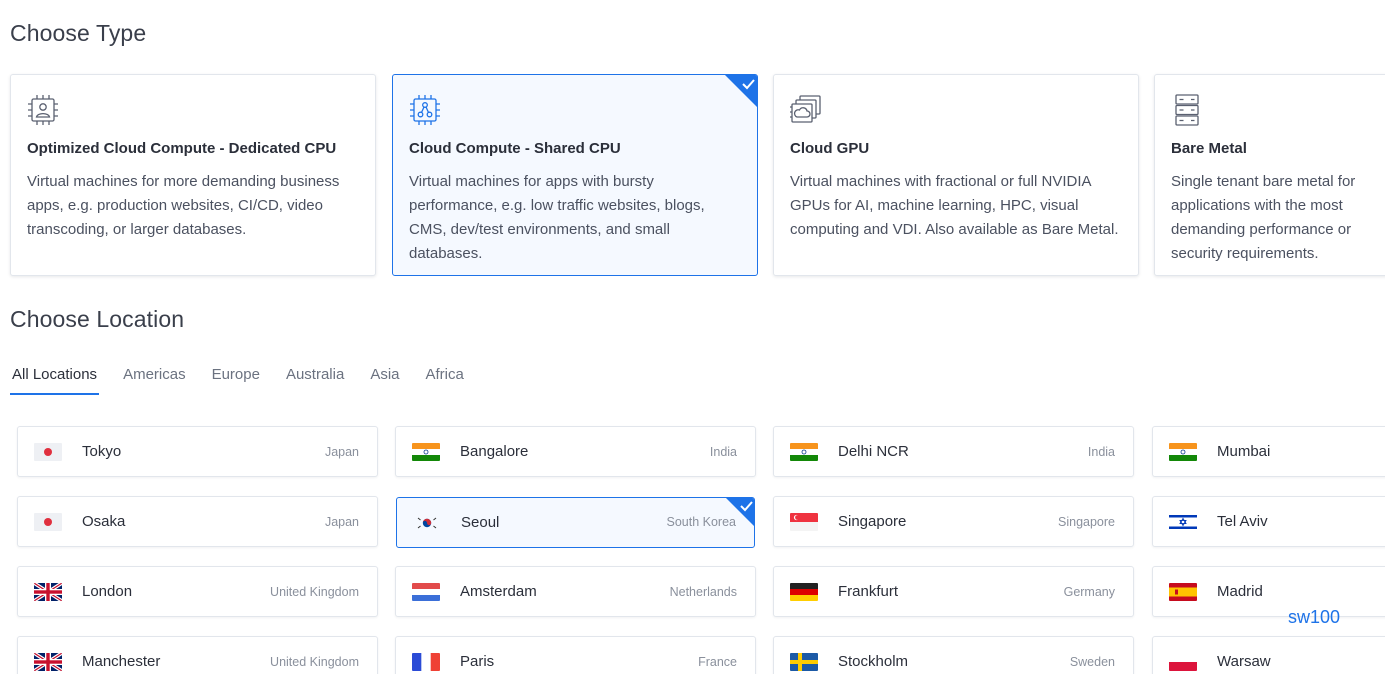 This screenshot has width=1385, height=674. Describe the element at coordinates (953, 655) in the screenshot. I see `location-card-stockholm: Stockholm Sweden` at that location.